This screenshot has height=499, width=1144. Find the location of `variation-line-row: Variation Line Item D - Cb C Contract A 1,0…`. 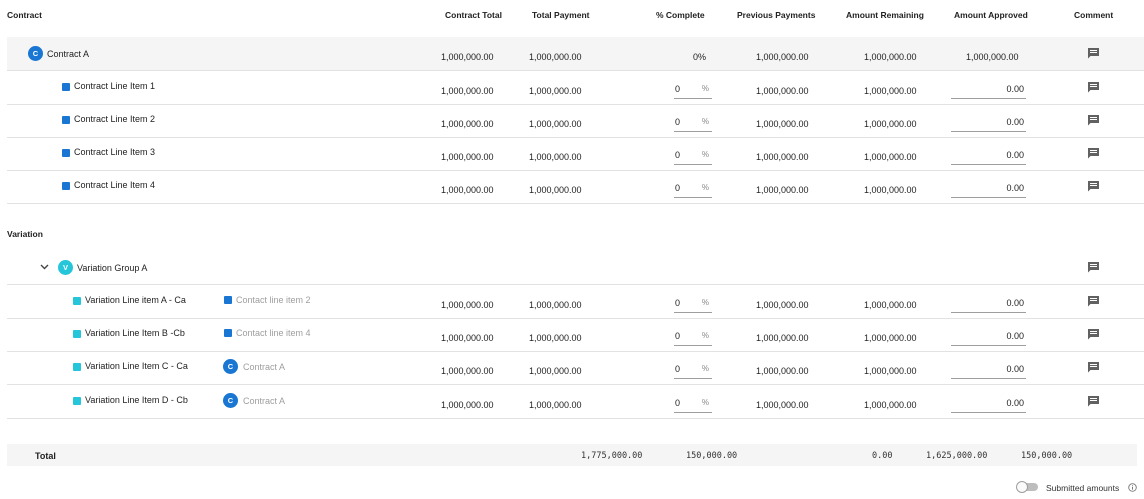

variation-line-row: Variation Line Item D - Cb C Contract A 1,0… is located at coordinates (575, 402).